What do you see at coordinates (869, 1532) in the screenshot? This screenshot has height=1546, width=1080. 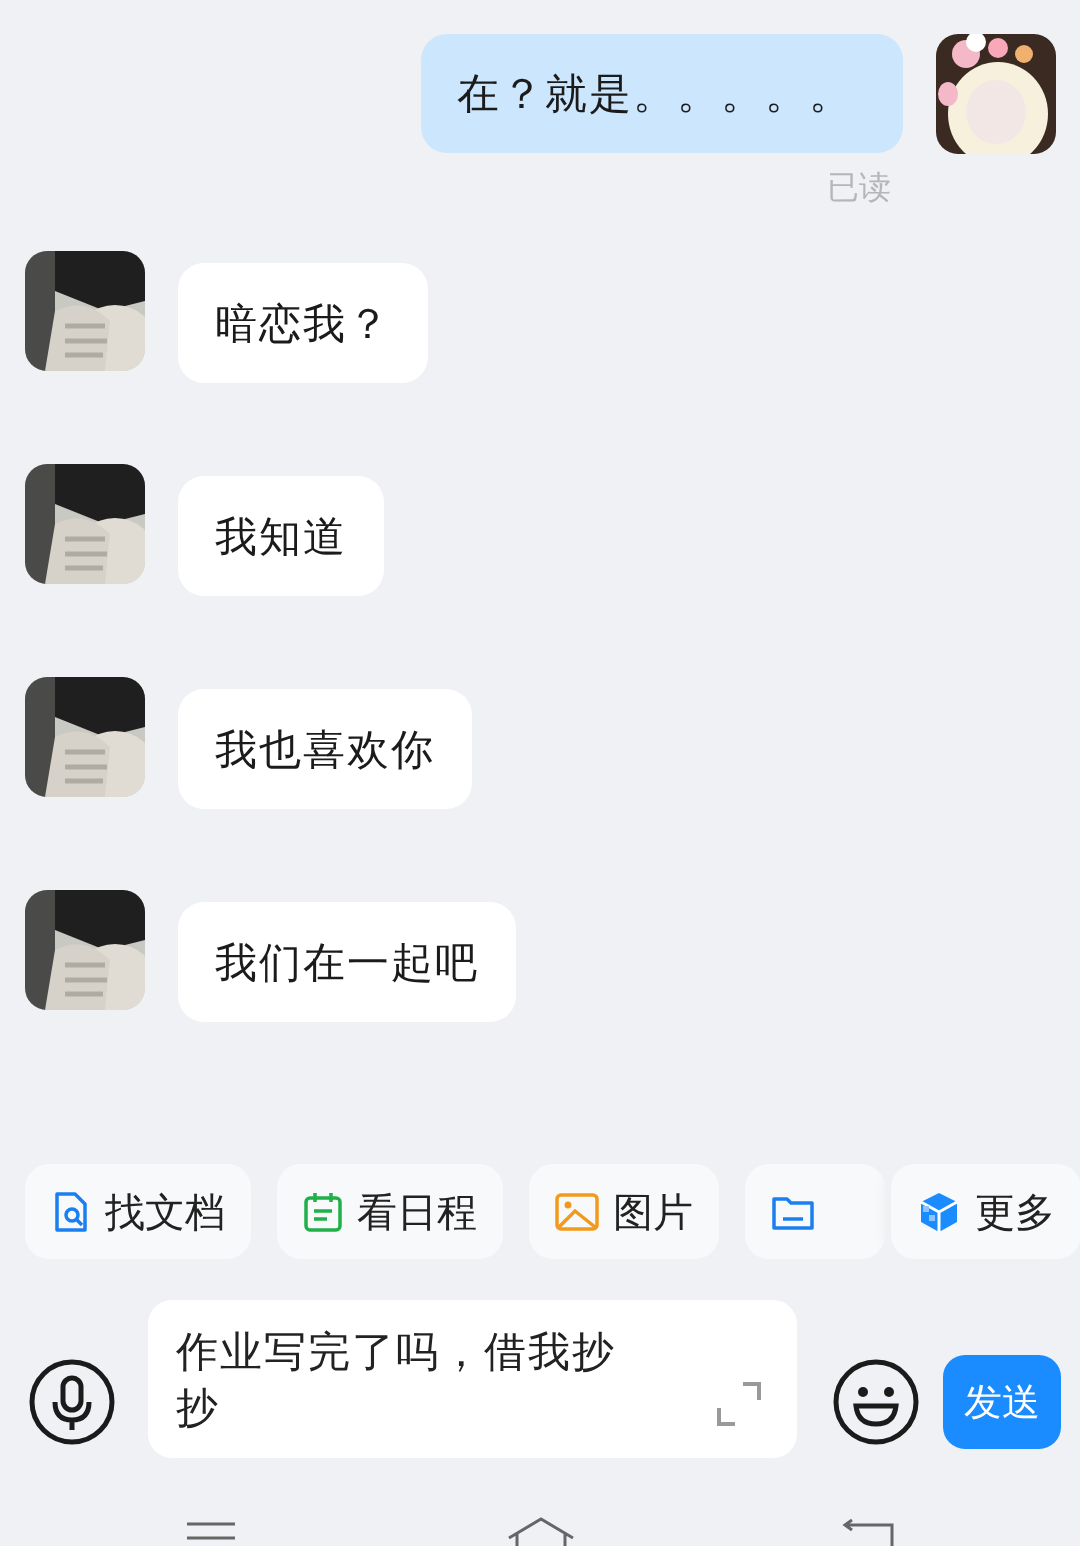 I see `back-icon` at bounding box center [869, 1532].